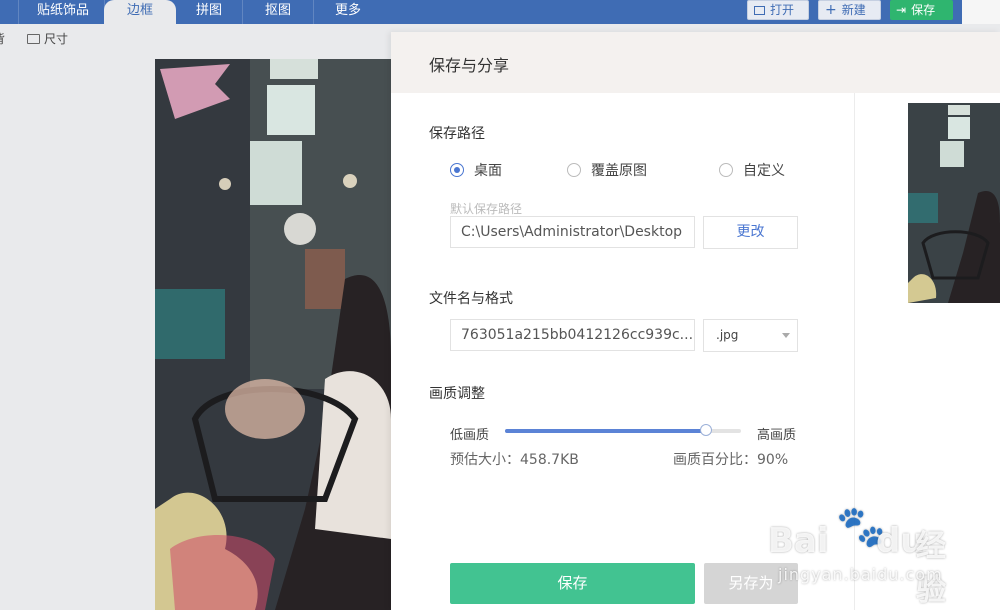  I want to click on preview-illustration, so click(954, 203).